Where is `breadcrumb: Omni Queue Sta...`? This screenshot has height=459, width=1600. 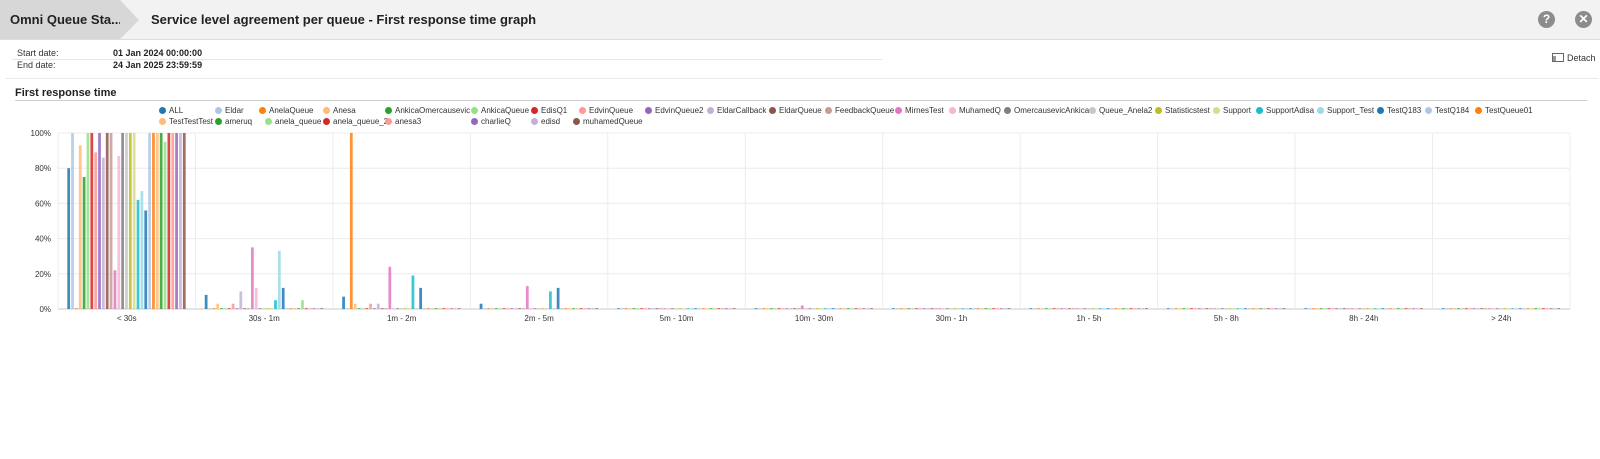 breadcrumb: Omni Queue Sta... is located at coordinates (61, 19).